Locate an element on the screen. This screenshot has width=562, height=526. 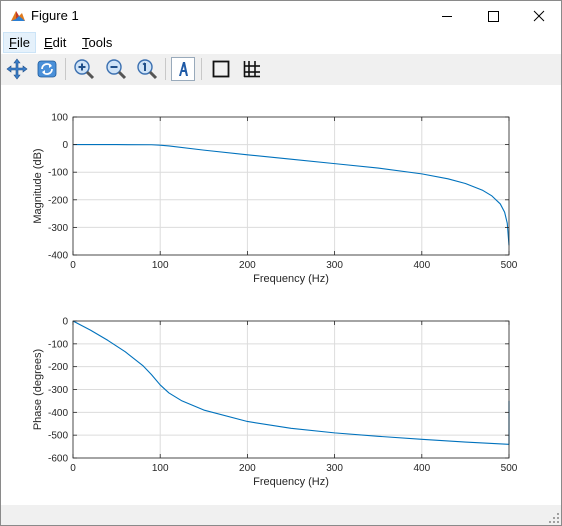
pan-button is located at coordinates (17, 69).